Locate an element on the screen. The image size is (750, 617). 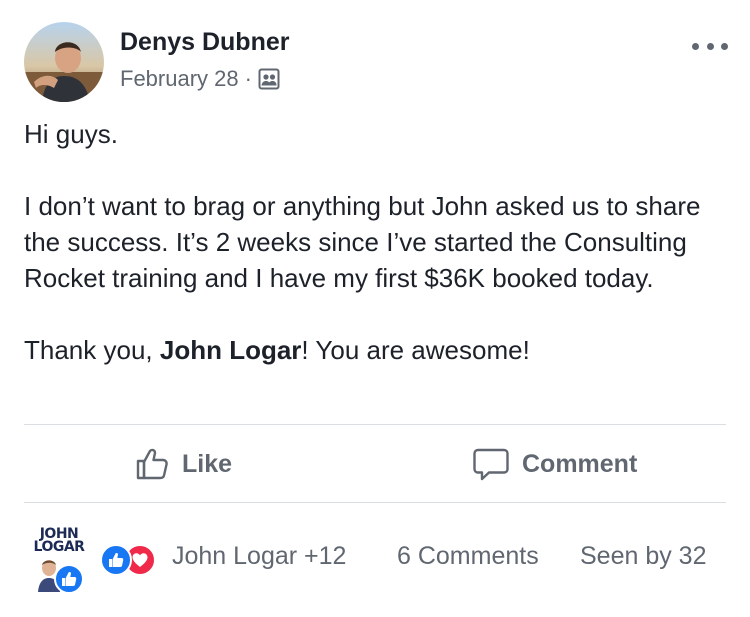
post-date: February 28 is located at coordinates (179, 79).